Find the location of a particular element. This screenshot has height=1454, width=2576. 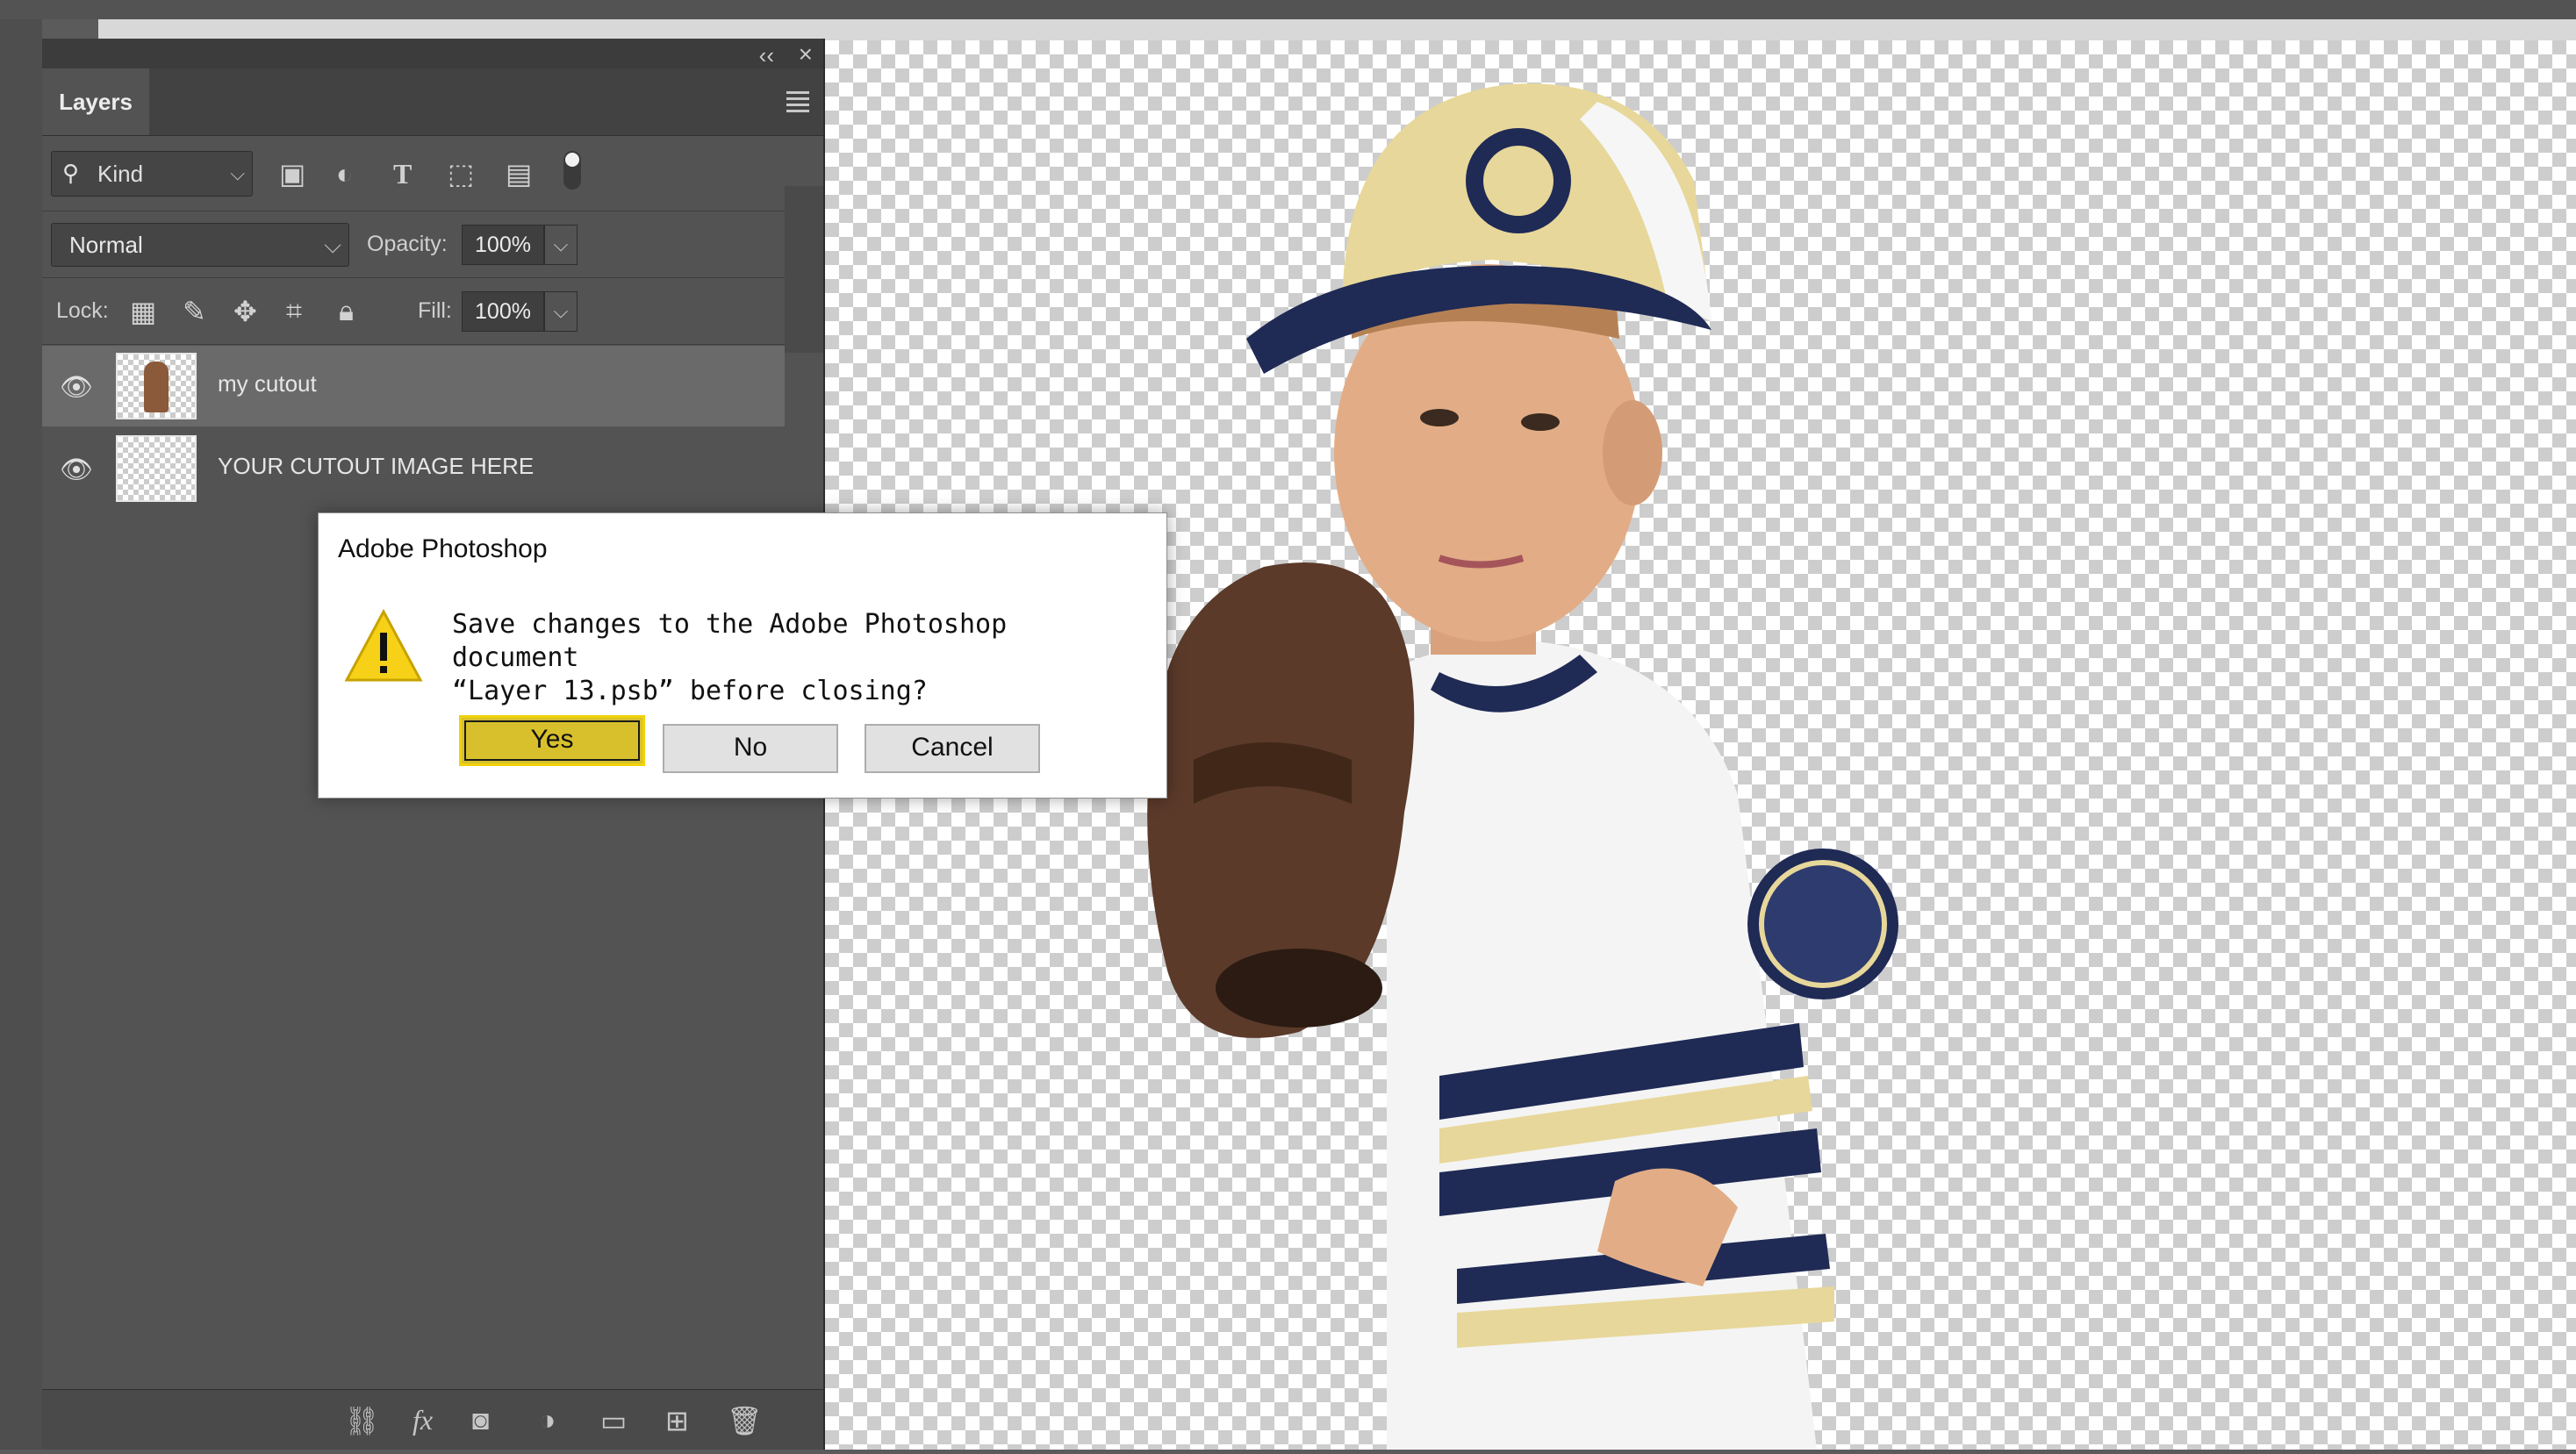

new-group-folder-icon: ▭ is located at coordinates (613, 1420).